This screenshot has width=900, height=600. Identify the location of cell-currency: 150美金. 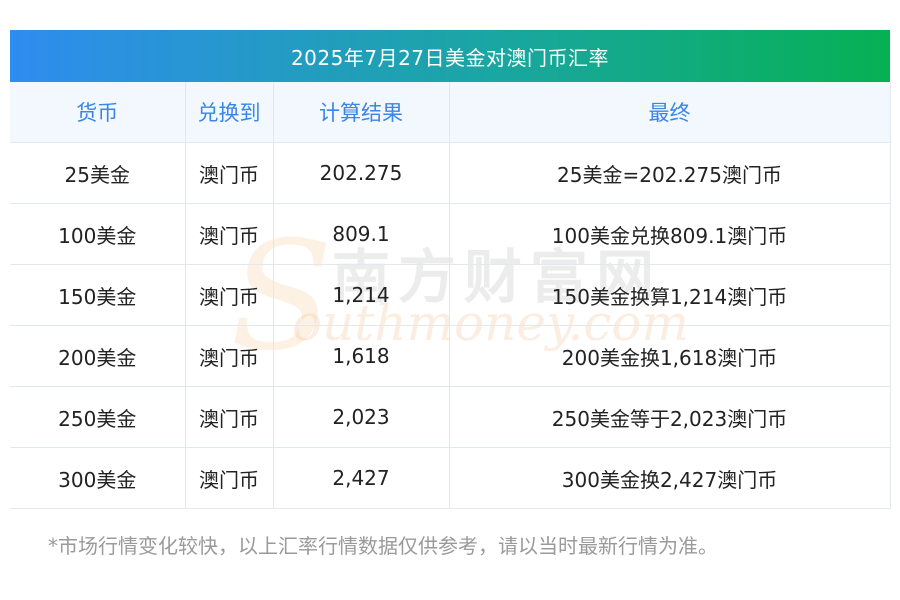
(97, 295).